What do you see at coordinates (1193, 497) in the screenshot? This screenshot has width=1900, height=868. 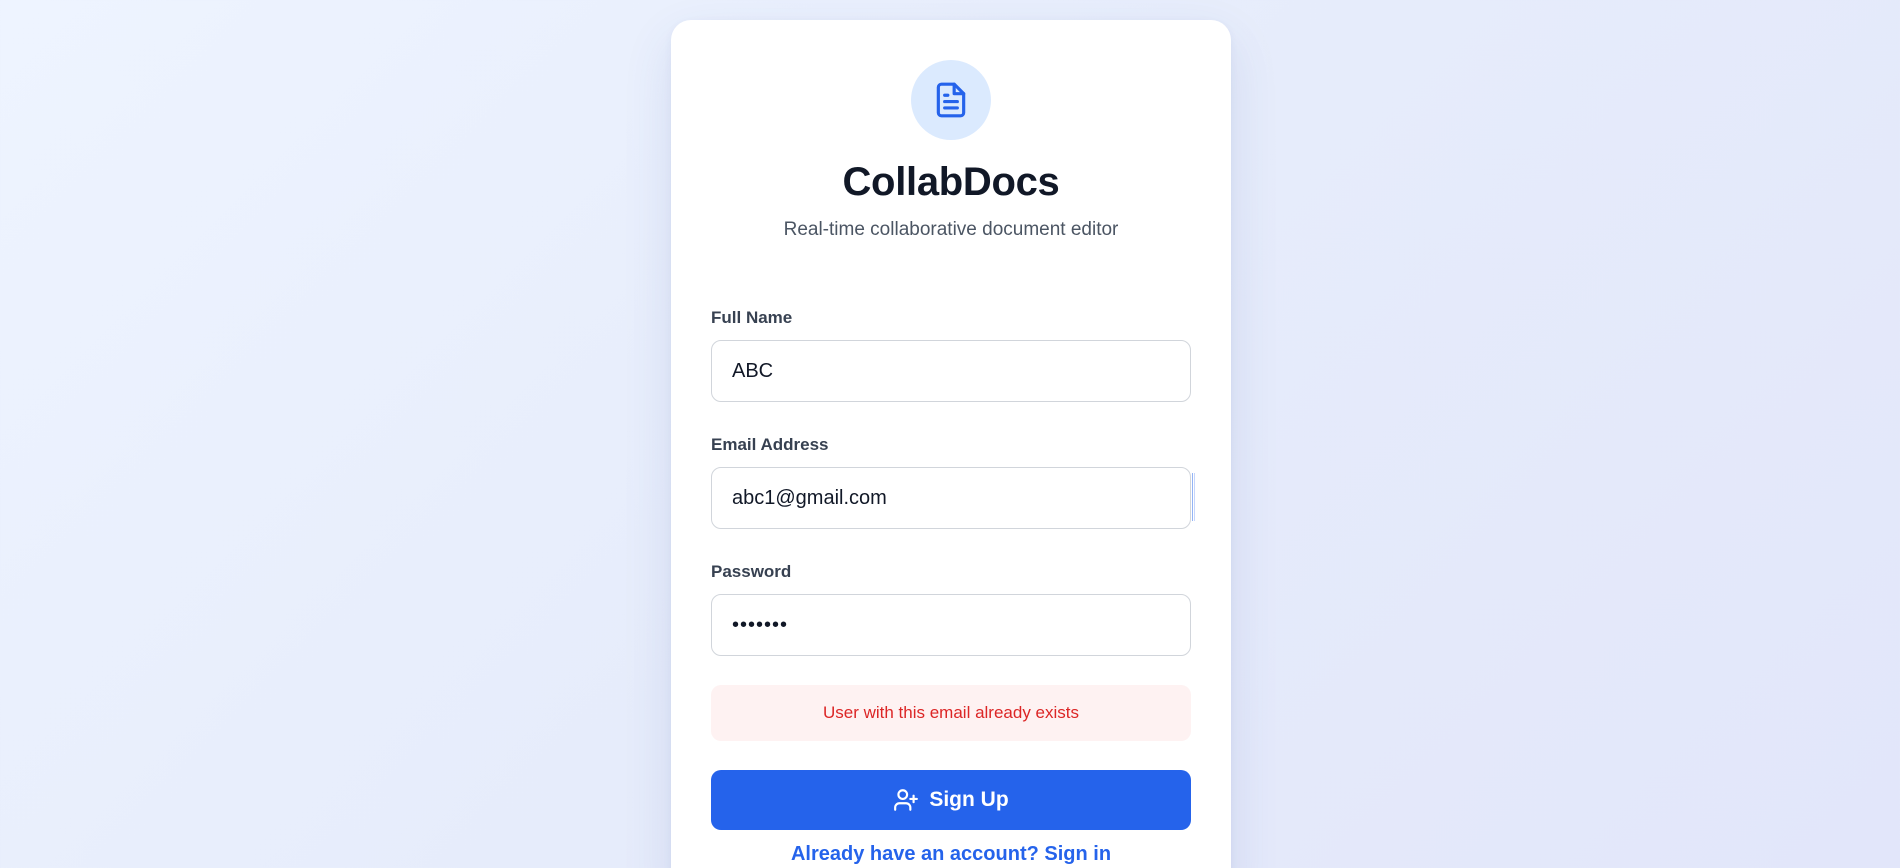 I see `email-focus-indicator` at bounding box center [1193, 497].